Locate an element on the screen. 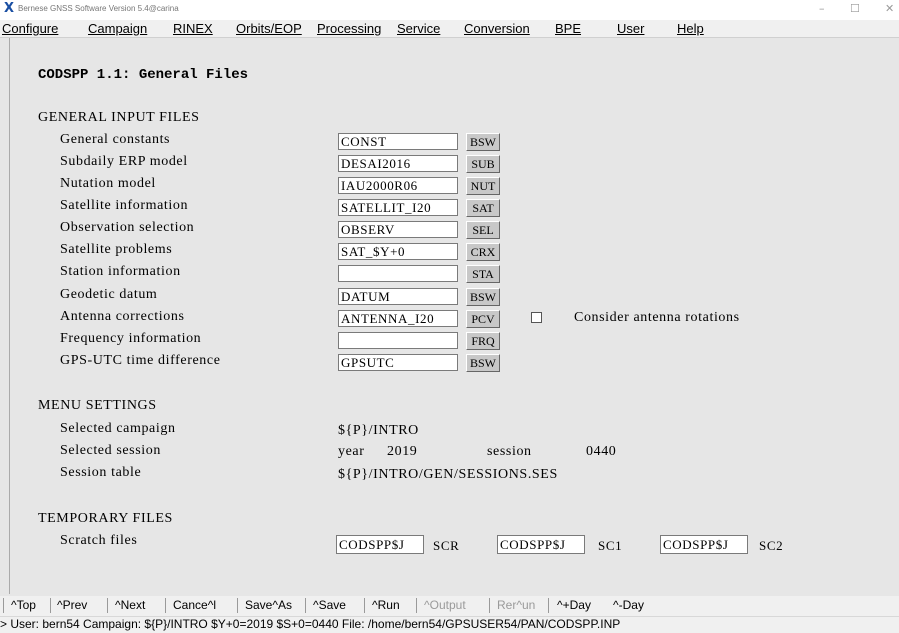 The height and width of the screenshot is (633, 899). menu-help: Help is located at coordinates (690, 28).